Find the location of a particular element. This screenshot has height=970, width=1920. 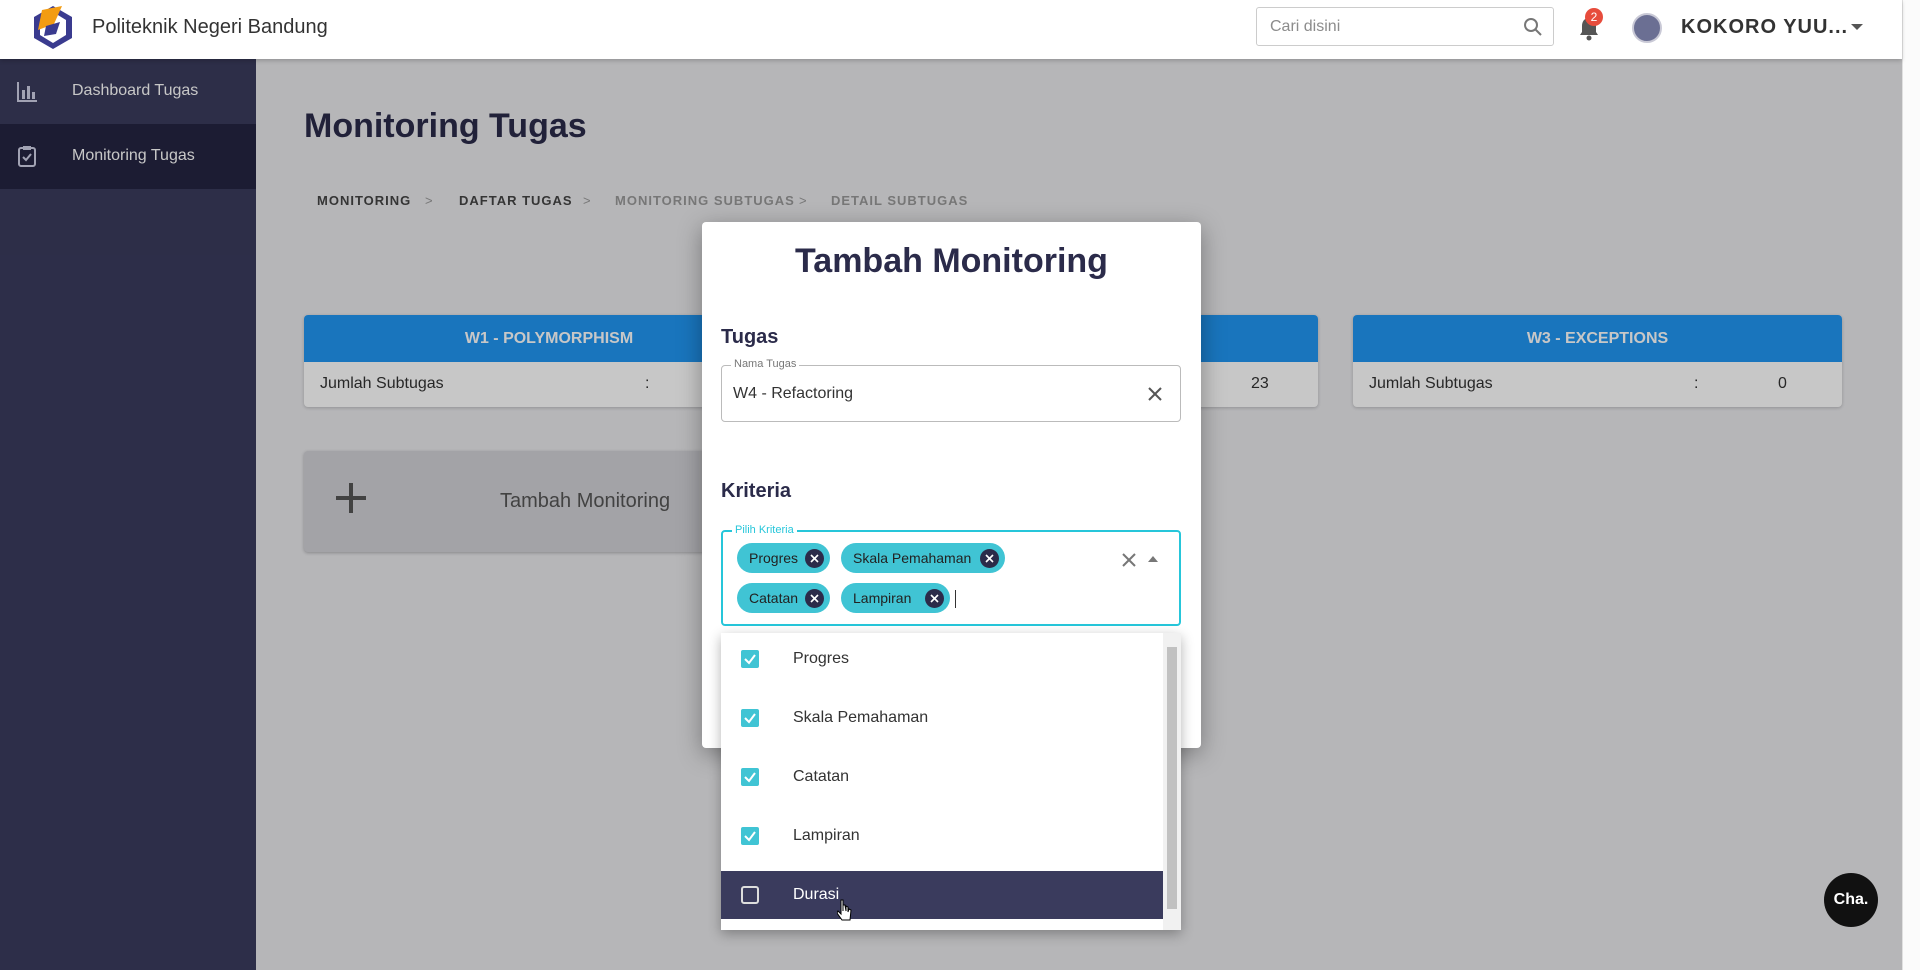

kriteria-section-title: Kriteria is located at coordinates (756, 491).